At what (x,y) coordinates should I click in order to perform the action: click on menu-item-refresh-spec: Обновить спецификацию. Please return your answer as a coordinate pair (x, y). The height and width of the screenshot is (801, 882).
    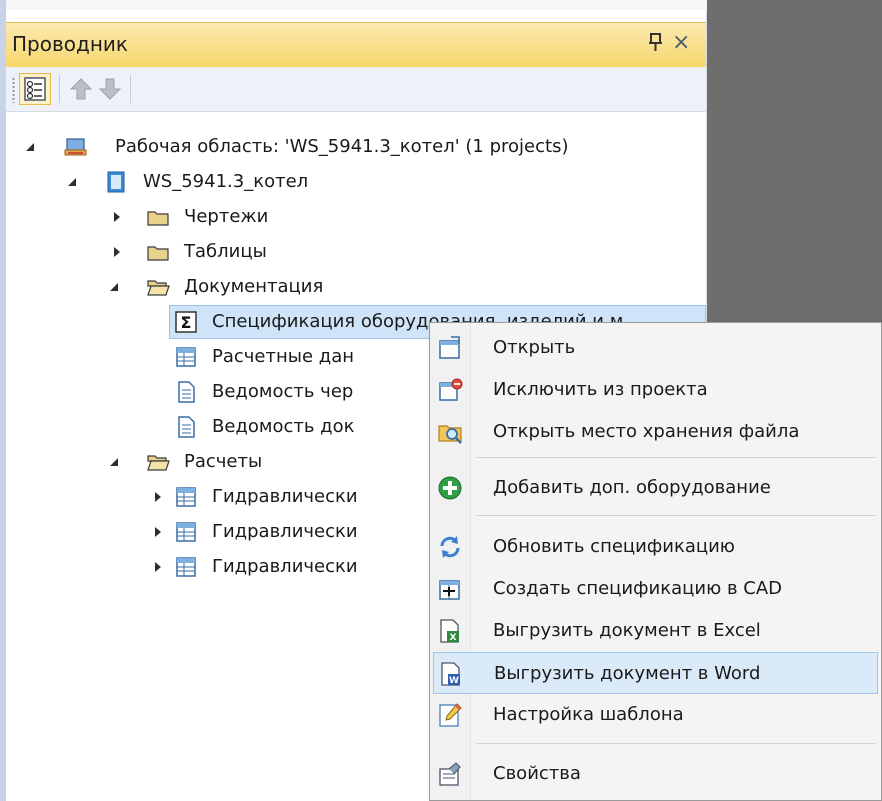
    Looking at the image, I should click on (655, 547).